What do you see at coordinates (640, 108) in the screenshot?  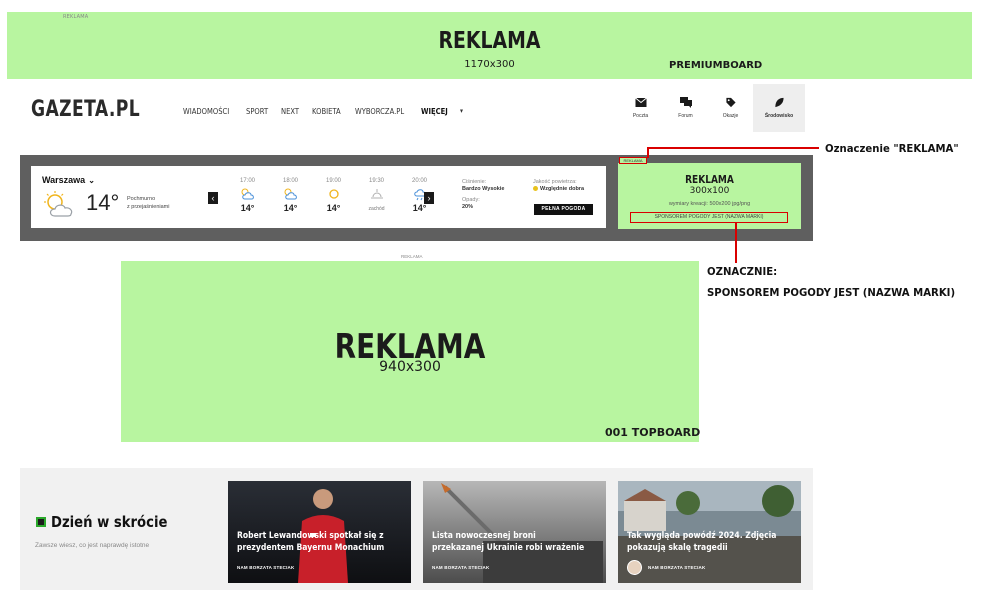 I see `shortcut-poczta: Poczta` at bounding box center [640, 108].